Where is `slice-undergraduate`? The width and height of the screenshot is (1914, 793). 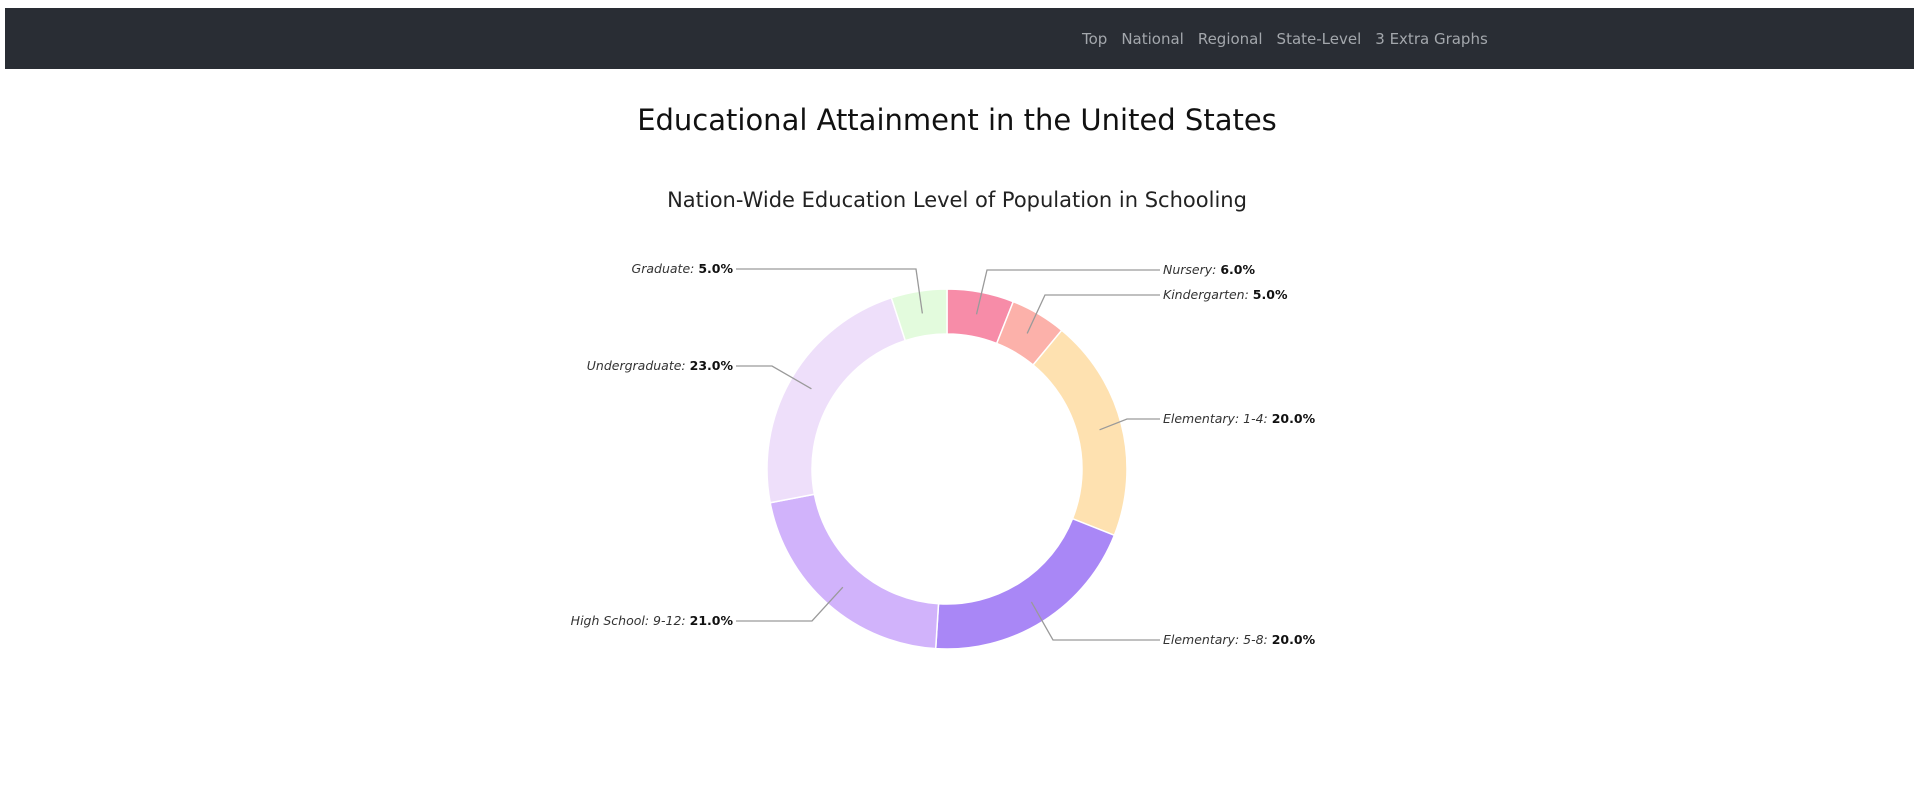 slice-undergraduate is located at coordinates (836, 400).